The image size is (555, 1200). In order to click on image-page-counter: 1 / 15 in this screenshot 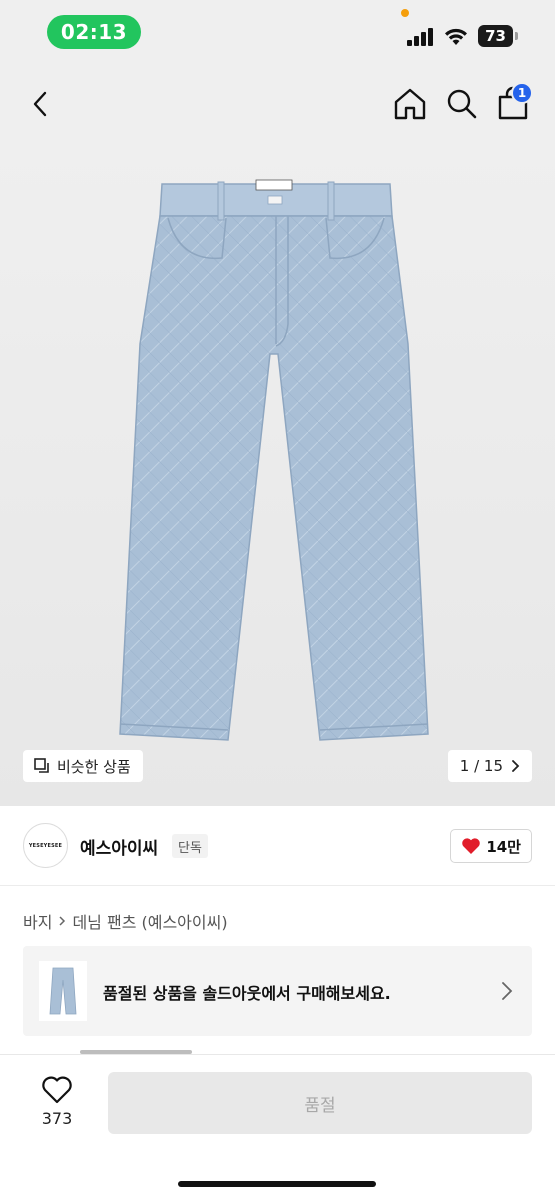, I will do `click(489, 766)`.